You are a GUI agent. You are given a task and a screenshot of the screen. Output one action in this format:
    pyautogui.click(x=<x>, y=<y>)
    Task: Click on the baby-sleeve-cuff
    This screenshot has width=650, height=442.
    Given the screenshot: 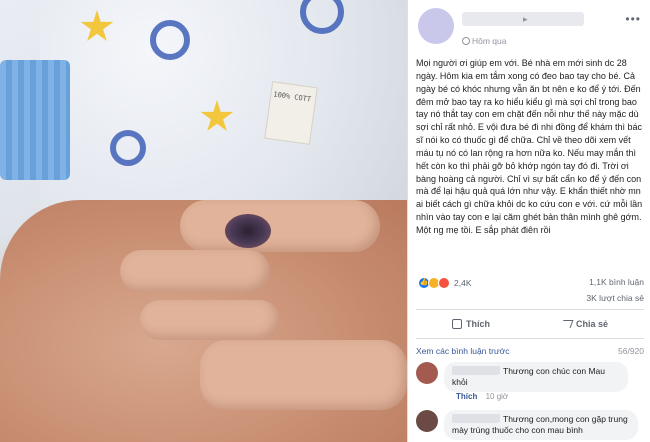 What is the action you would take?
    pyautogui.click(x=35, y=120)
    